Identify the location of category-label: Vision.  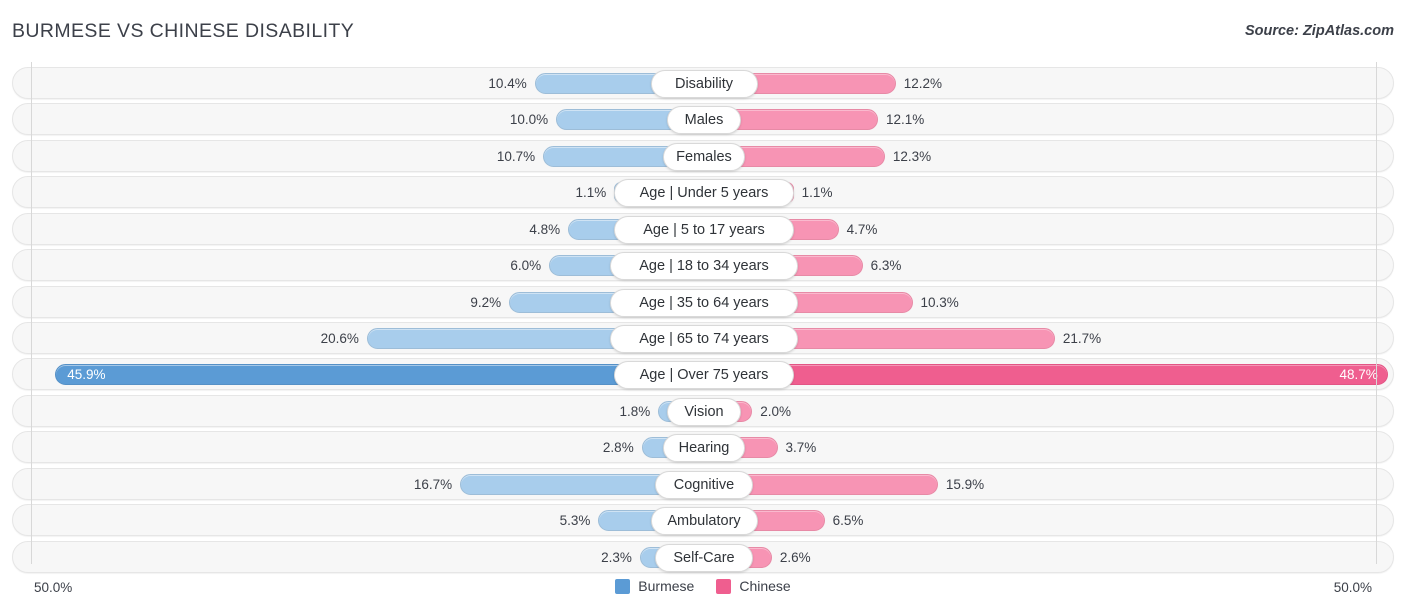
(704, 411).